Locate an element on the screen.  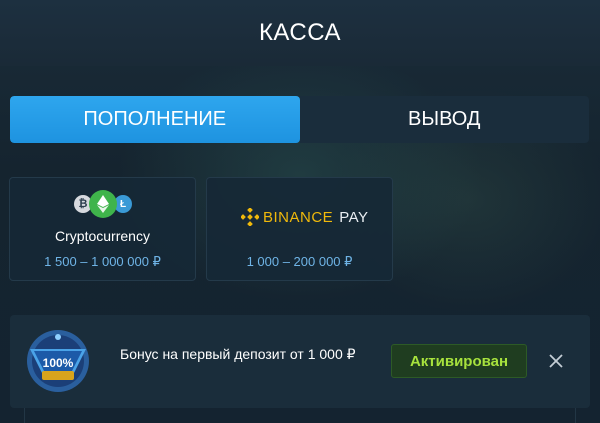
payment-method-range: 1 000 – 200 000 ₽ is located at coordinates (299, 261).